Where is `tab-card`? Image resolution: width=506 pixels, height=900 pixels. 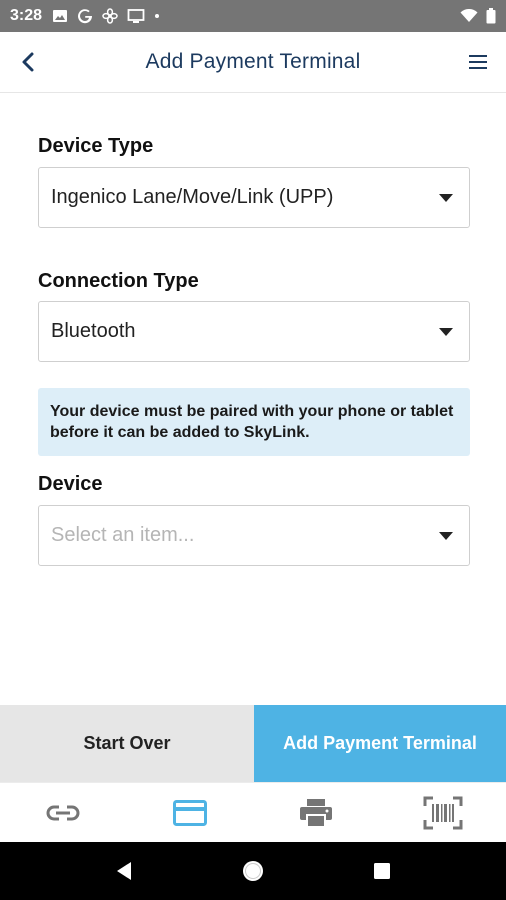 tab-card is located at coordinates (190, 812).